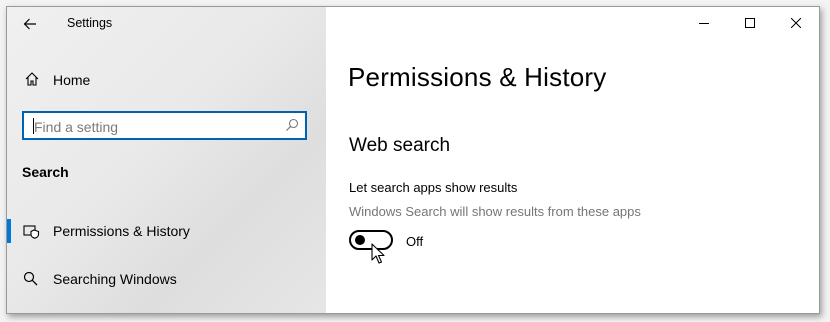 The width and height of the screenshot is (830, 322). I want to click on close-icon, so click(796, 23).